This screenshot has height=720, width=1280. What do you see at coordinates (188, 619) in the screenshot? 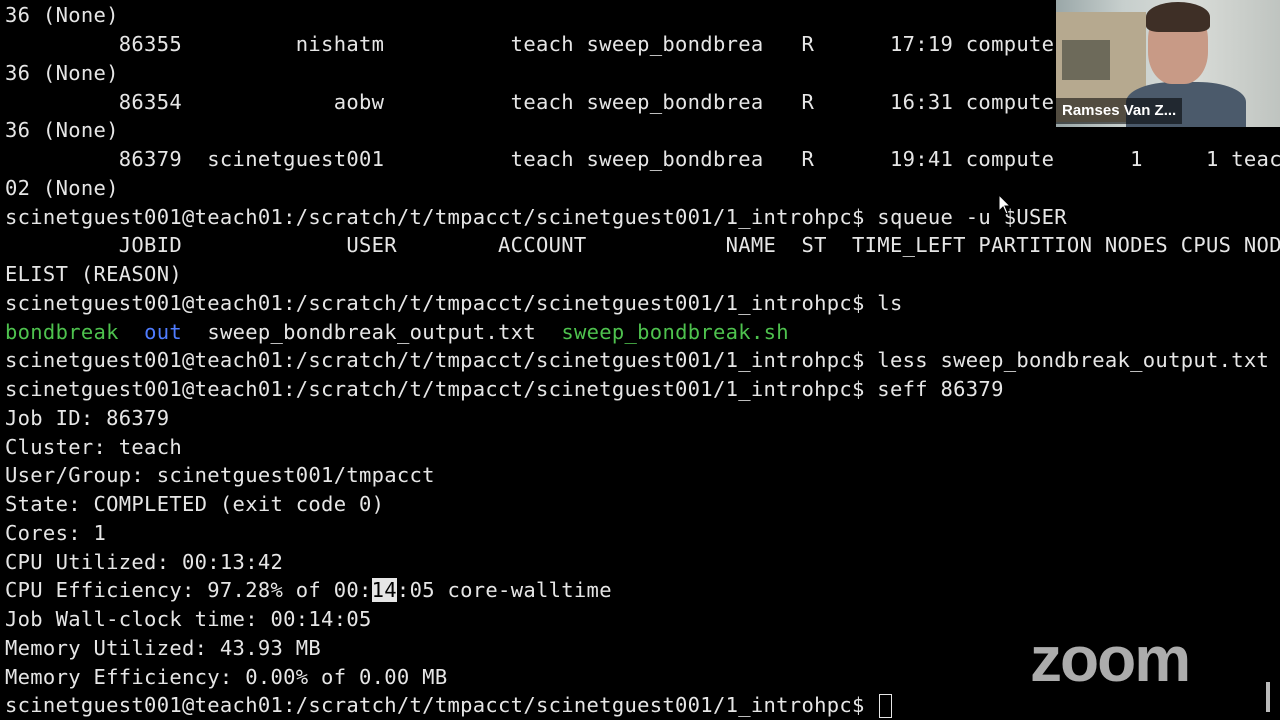
I see `terminal-line: Job Wall-clock time: 00:14:05` at bounding box center [188, 619].